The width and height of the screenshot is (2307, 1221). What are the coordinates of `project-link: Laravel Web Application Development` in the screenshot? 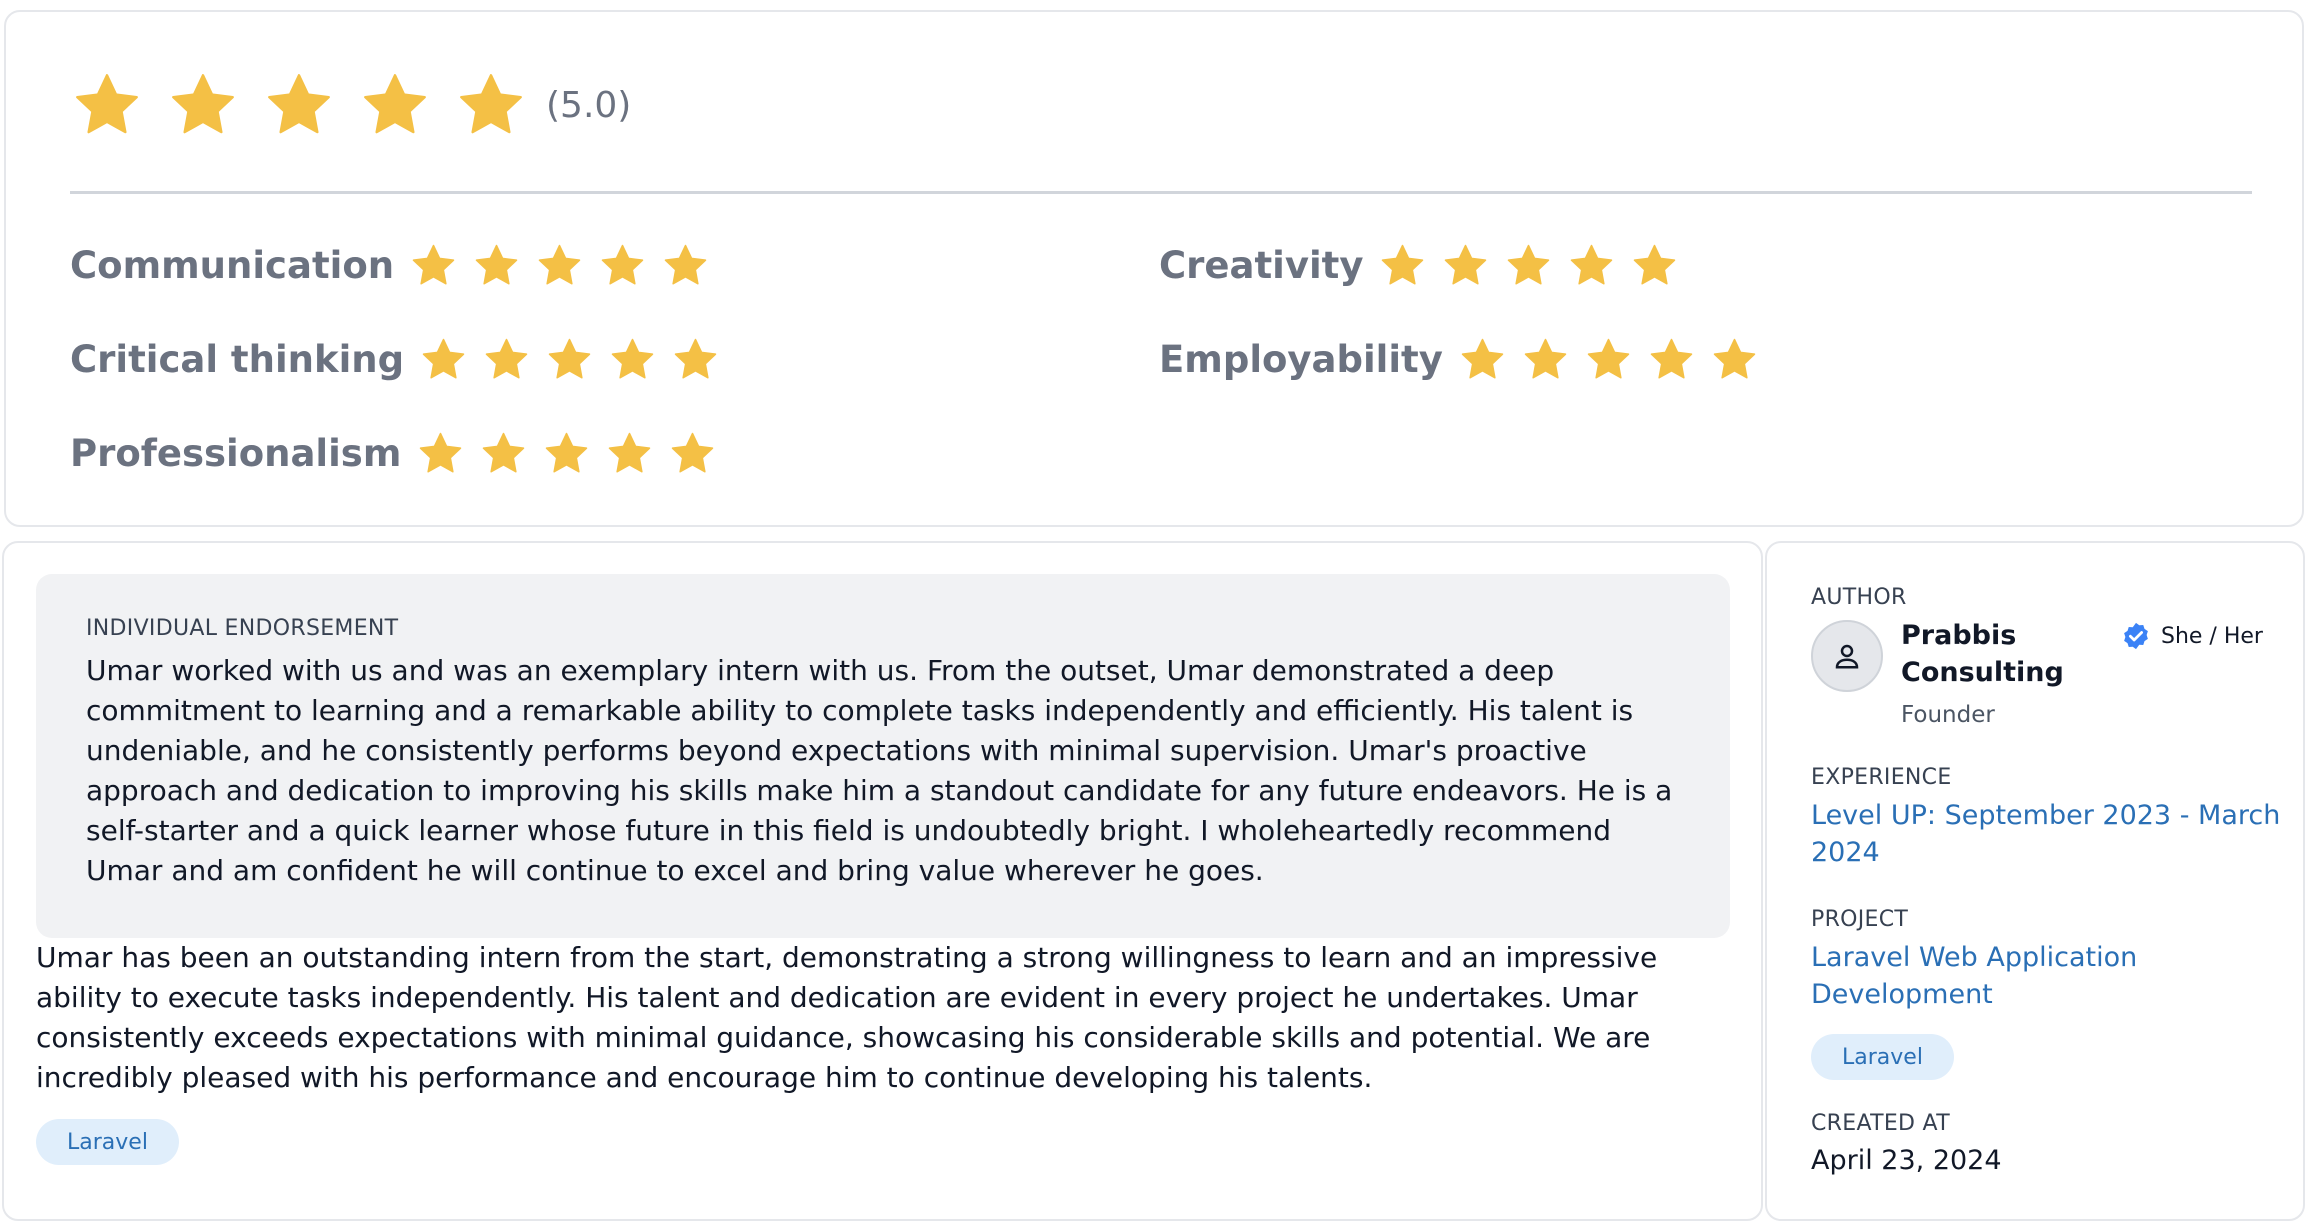 It's located at (2046, 976).